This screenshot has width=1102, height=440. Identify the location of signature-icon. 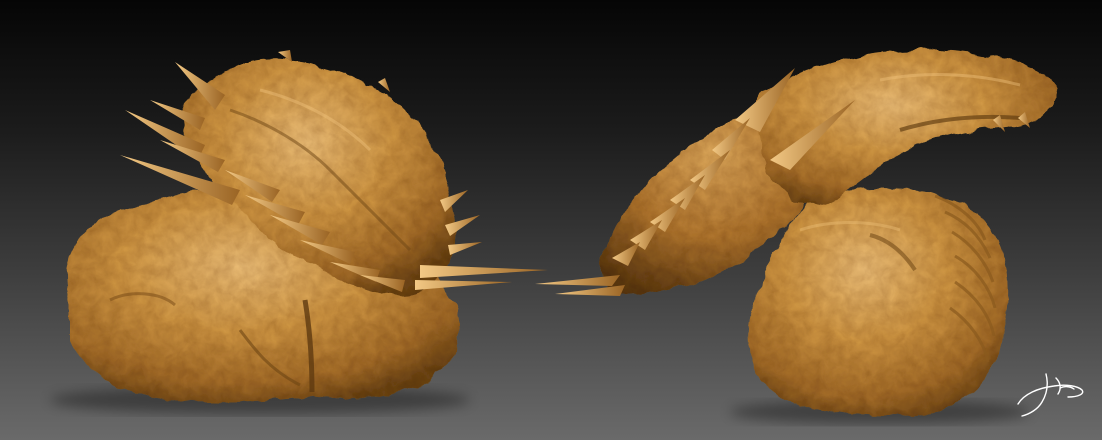
(1050, 395).